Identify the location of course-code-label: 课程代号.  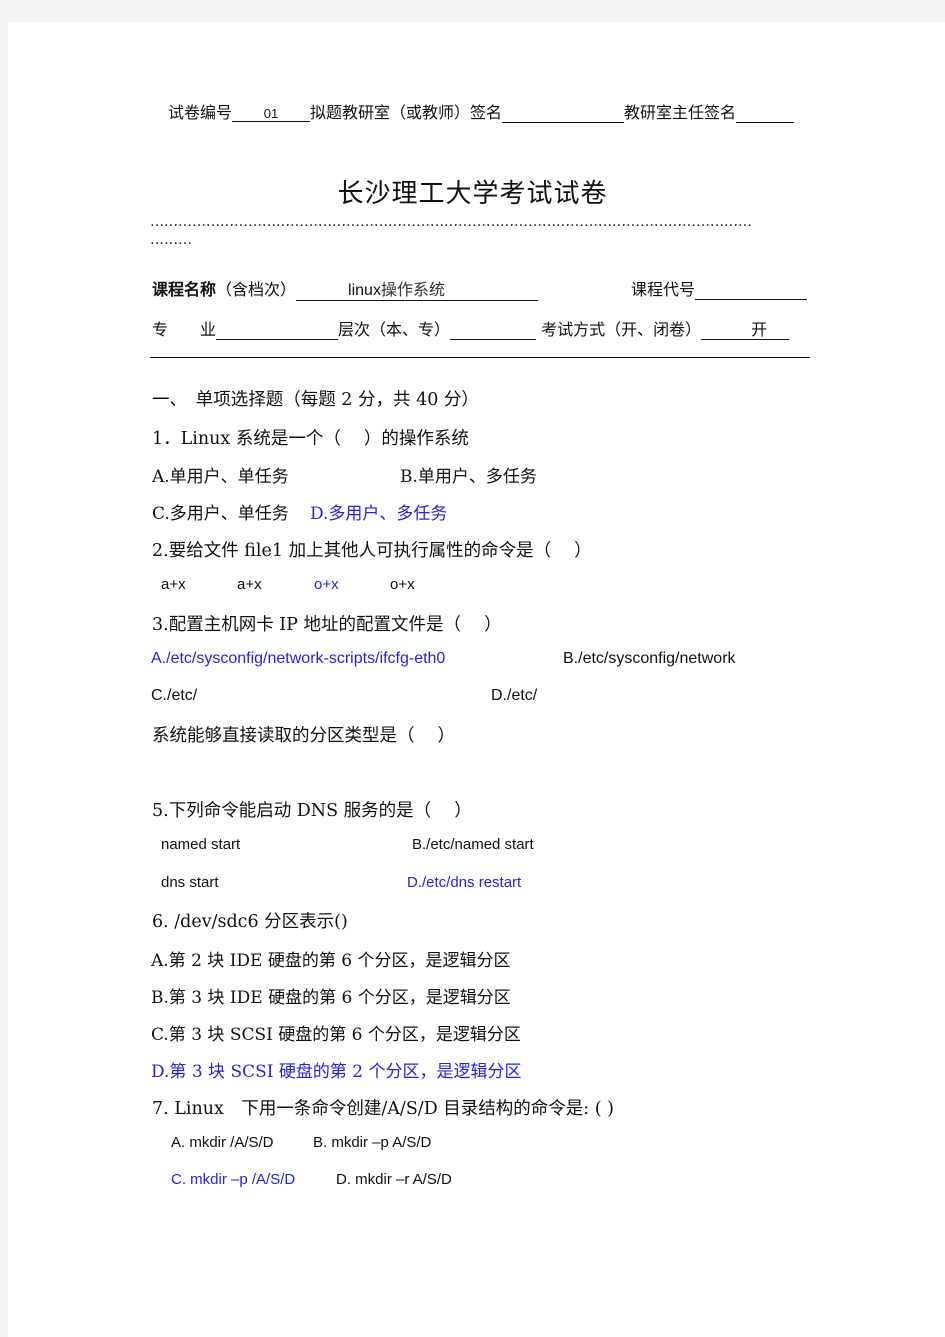
(663, 289).